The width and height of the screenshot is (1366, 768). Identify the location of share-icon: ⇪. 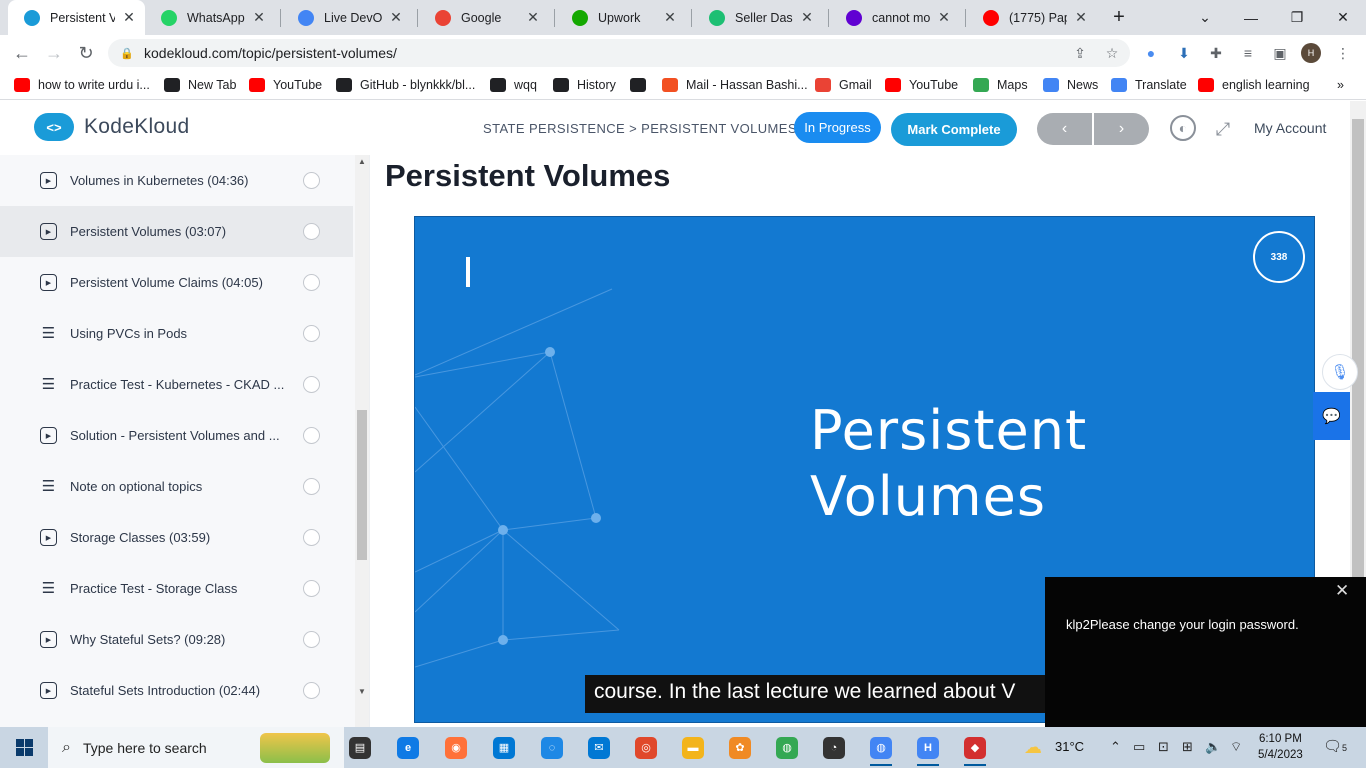
(1080, 53).